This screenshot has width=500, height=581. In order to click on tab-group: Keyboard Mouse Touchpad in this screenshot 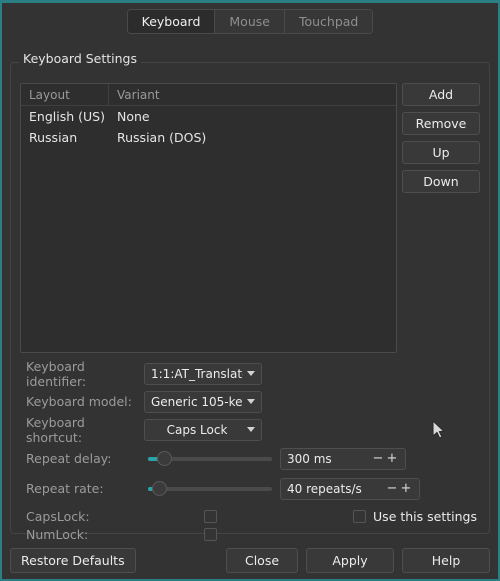, I will do `click(250, 21)`.